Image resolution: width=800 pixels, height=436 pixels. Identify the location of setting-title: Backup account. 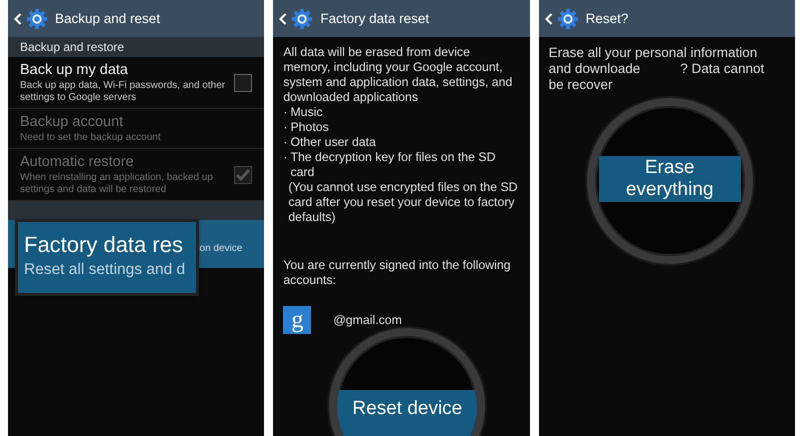
(72, 122).